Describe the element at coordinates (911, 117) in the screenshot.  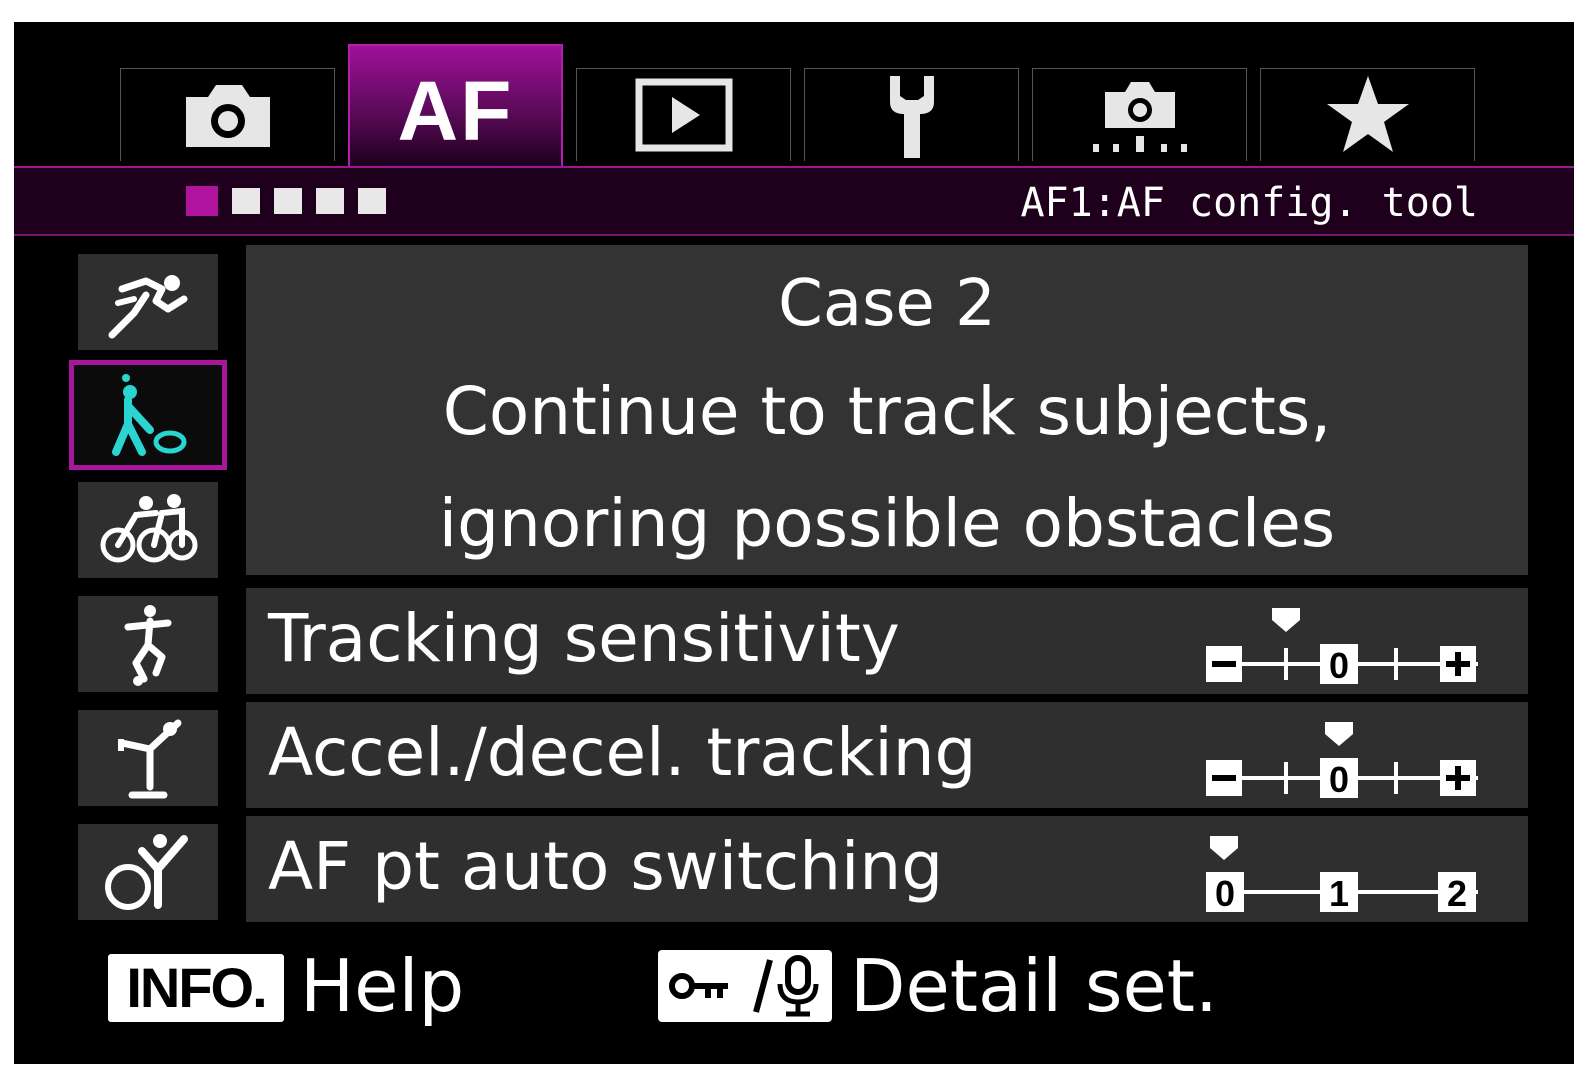
I see `wrench-icon` at that location.